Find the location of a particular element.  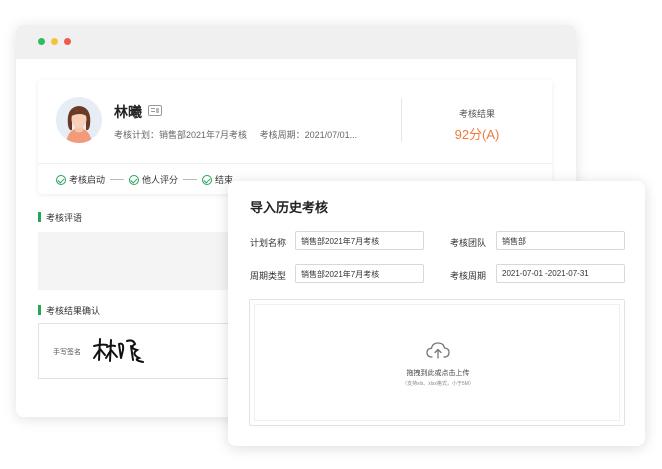

result-value: 92分(A) is located at coordinates (477, 134).